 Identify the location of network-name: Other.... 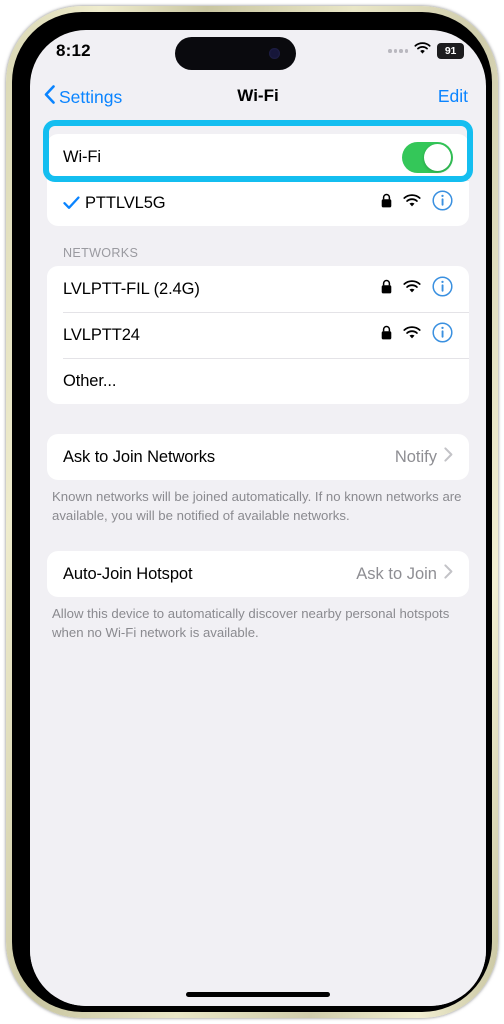
(90, 380).